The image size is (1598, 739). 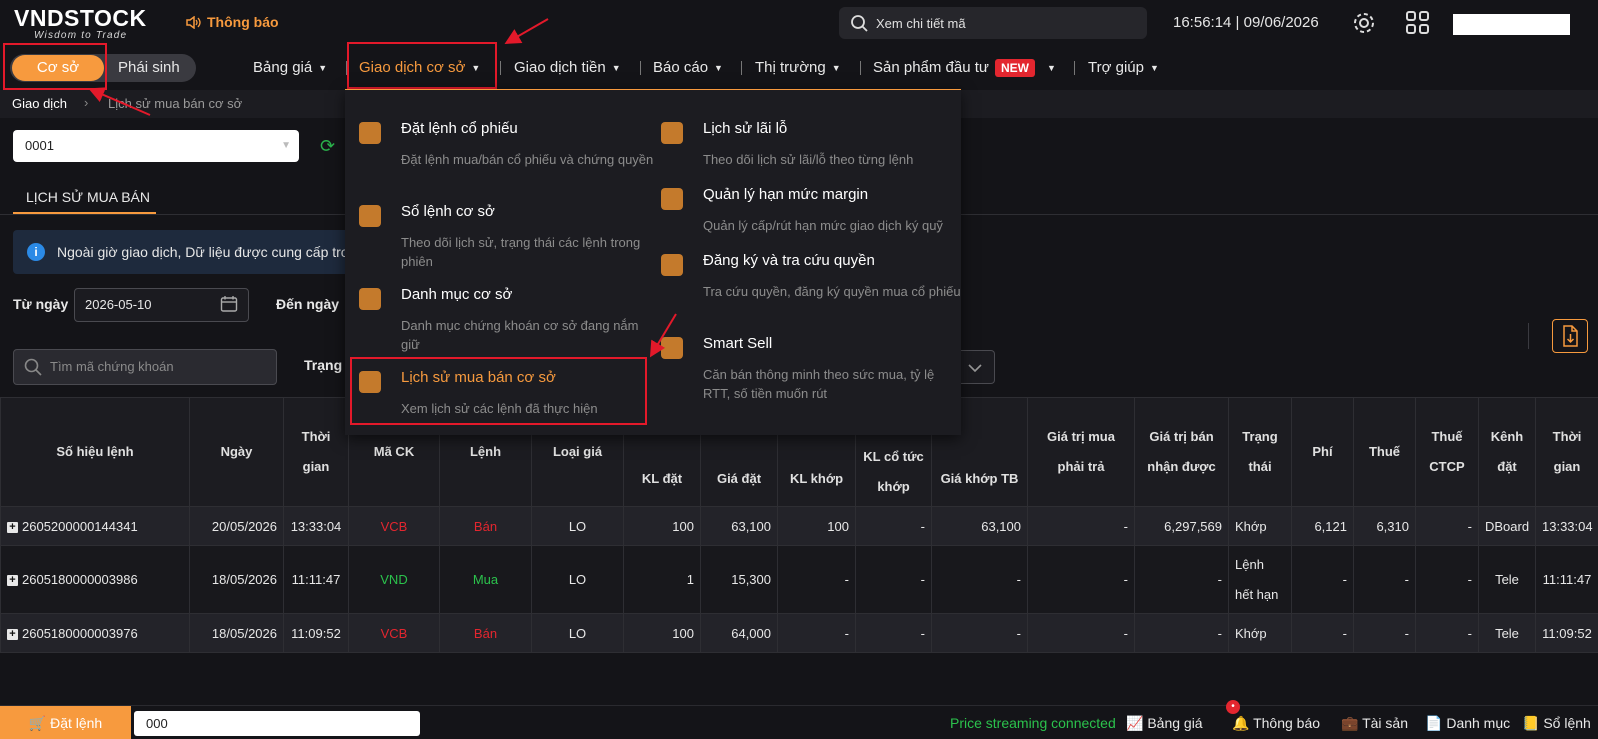 What do you see at coordinates (277, 723) in the screenshot?
I see `quick-order-input: 000` at bounding box center [277, 723].